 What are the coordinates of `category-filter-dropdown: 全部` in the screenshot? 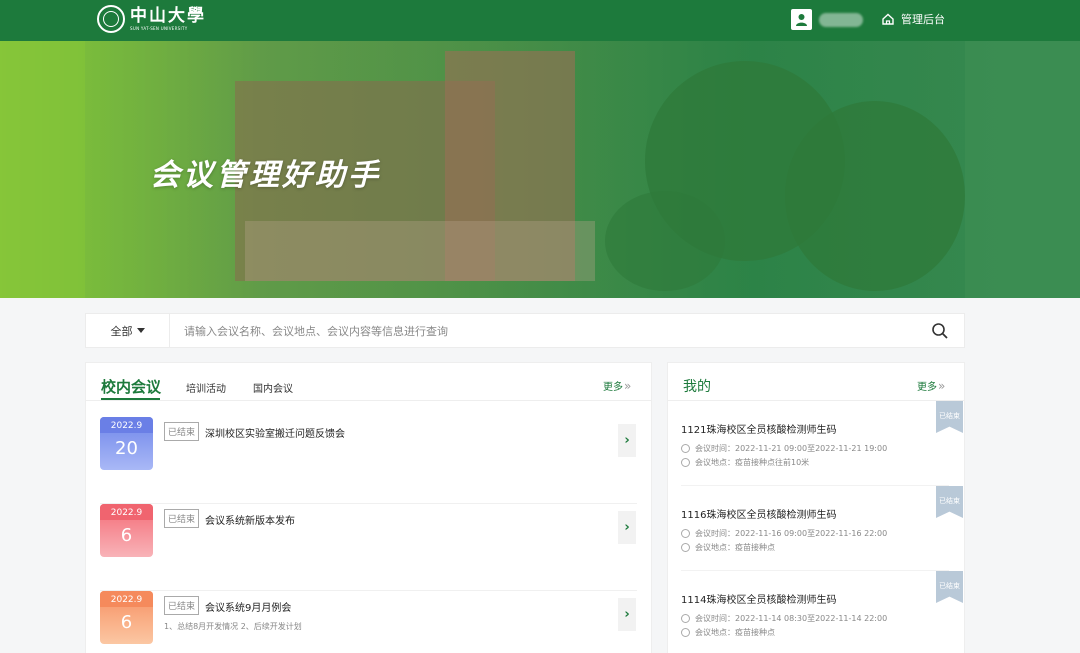 It's located at (128, 330).